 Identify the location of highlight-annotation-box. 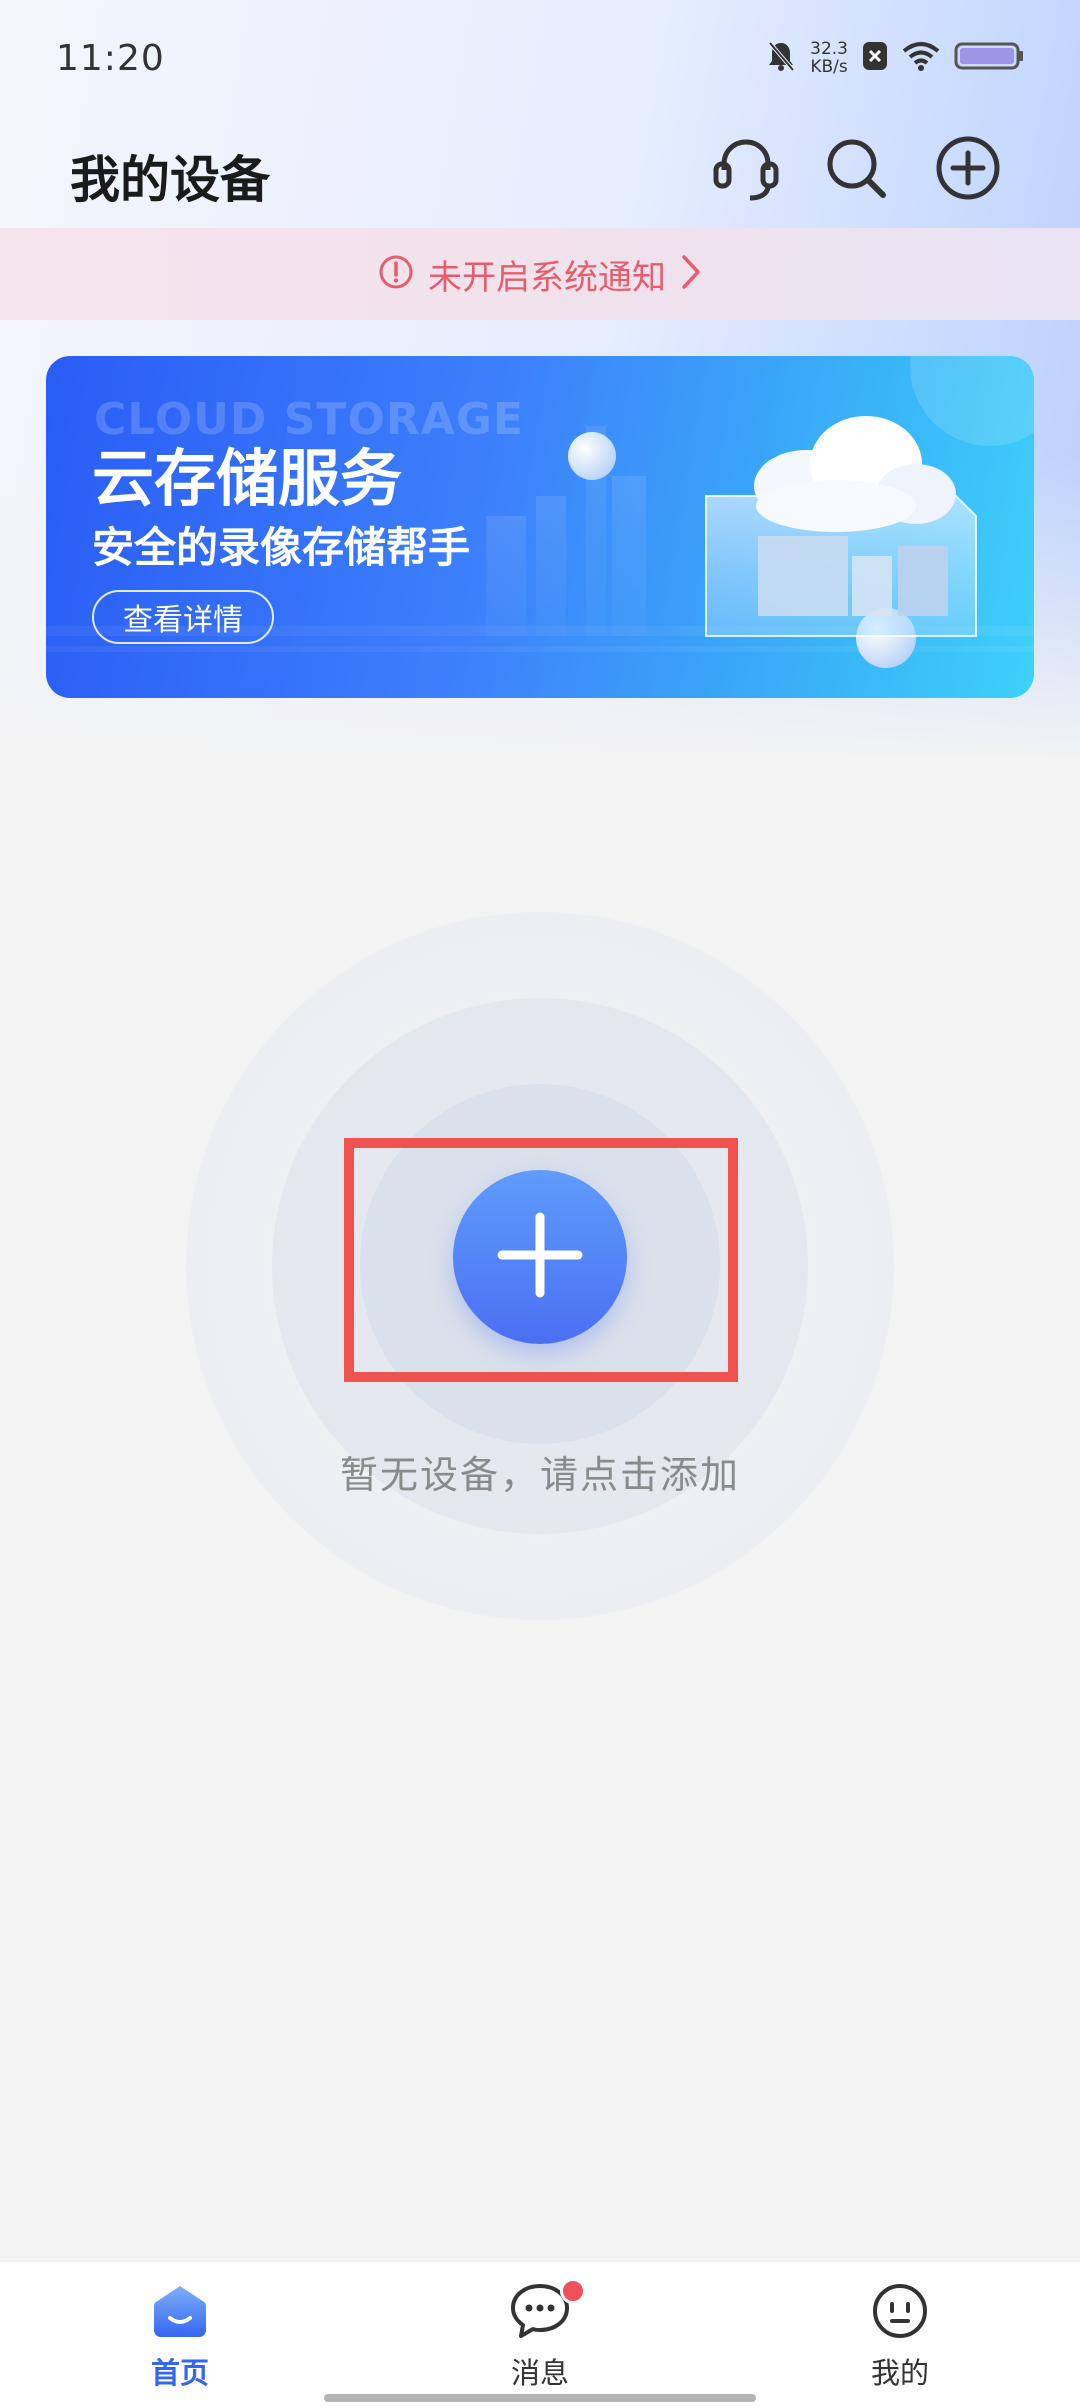
(541, 1260).